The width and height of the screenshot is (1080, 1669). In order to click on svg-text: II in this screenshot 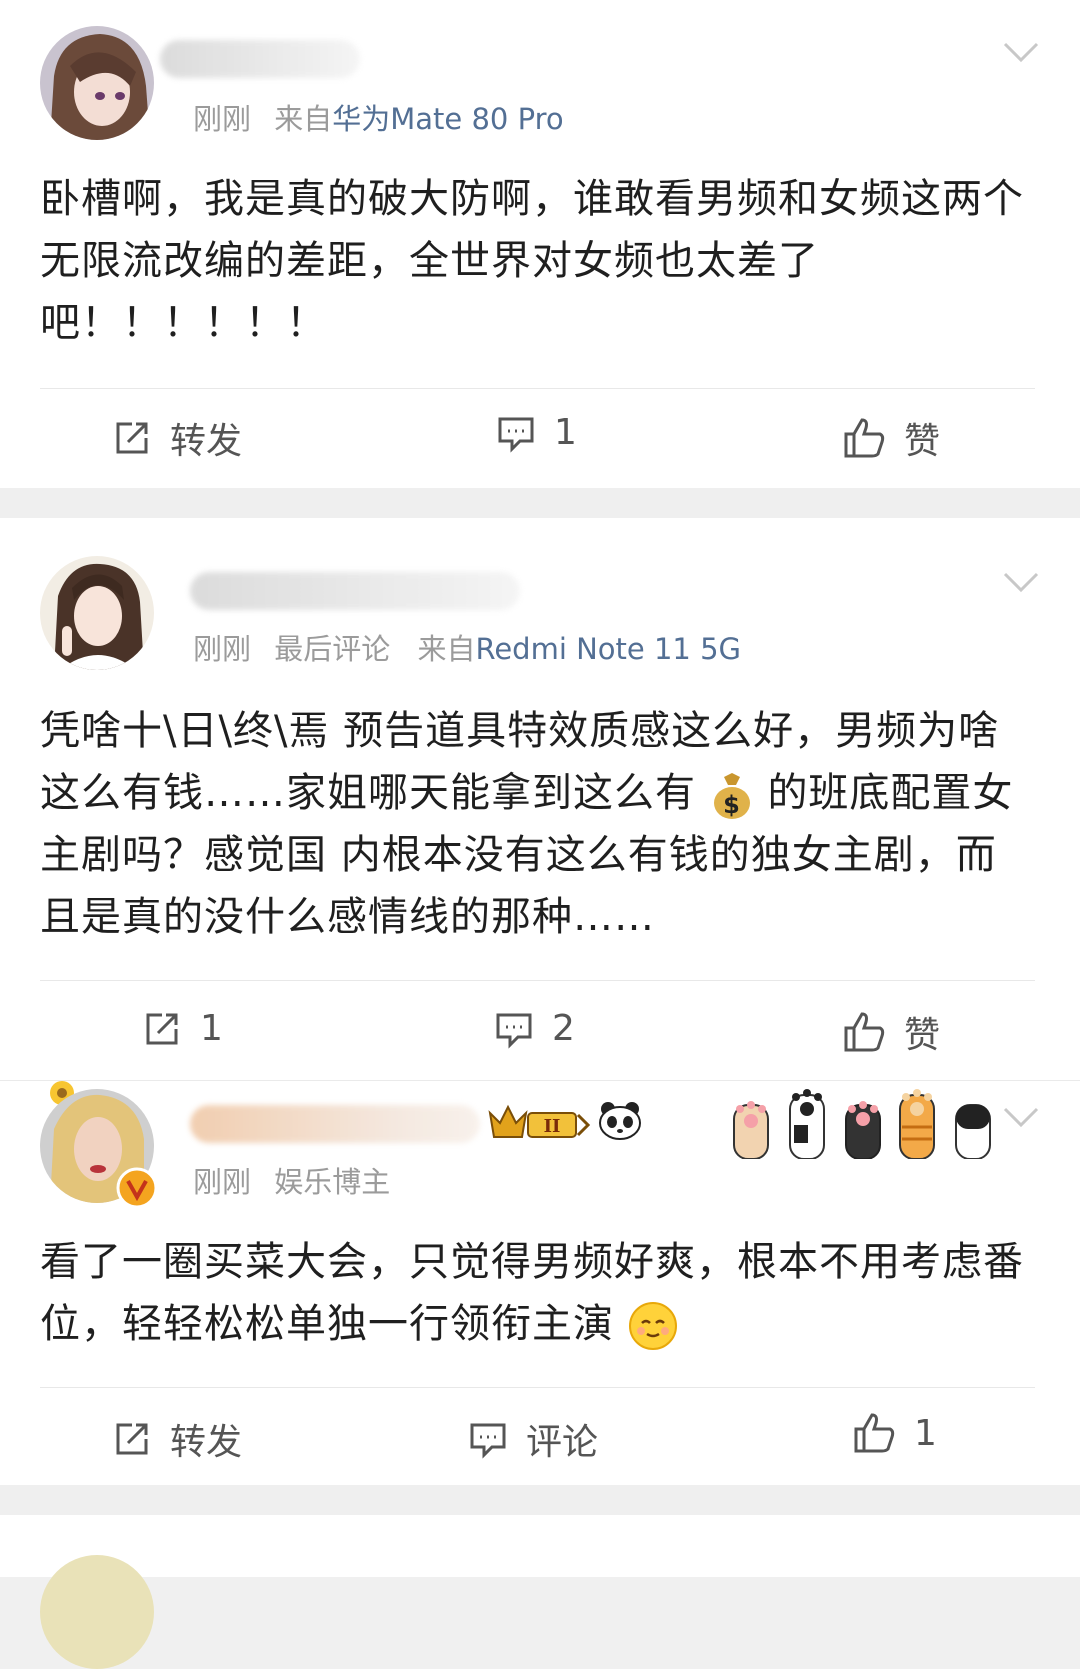, I will do `click(552, 1126)`.